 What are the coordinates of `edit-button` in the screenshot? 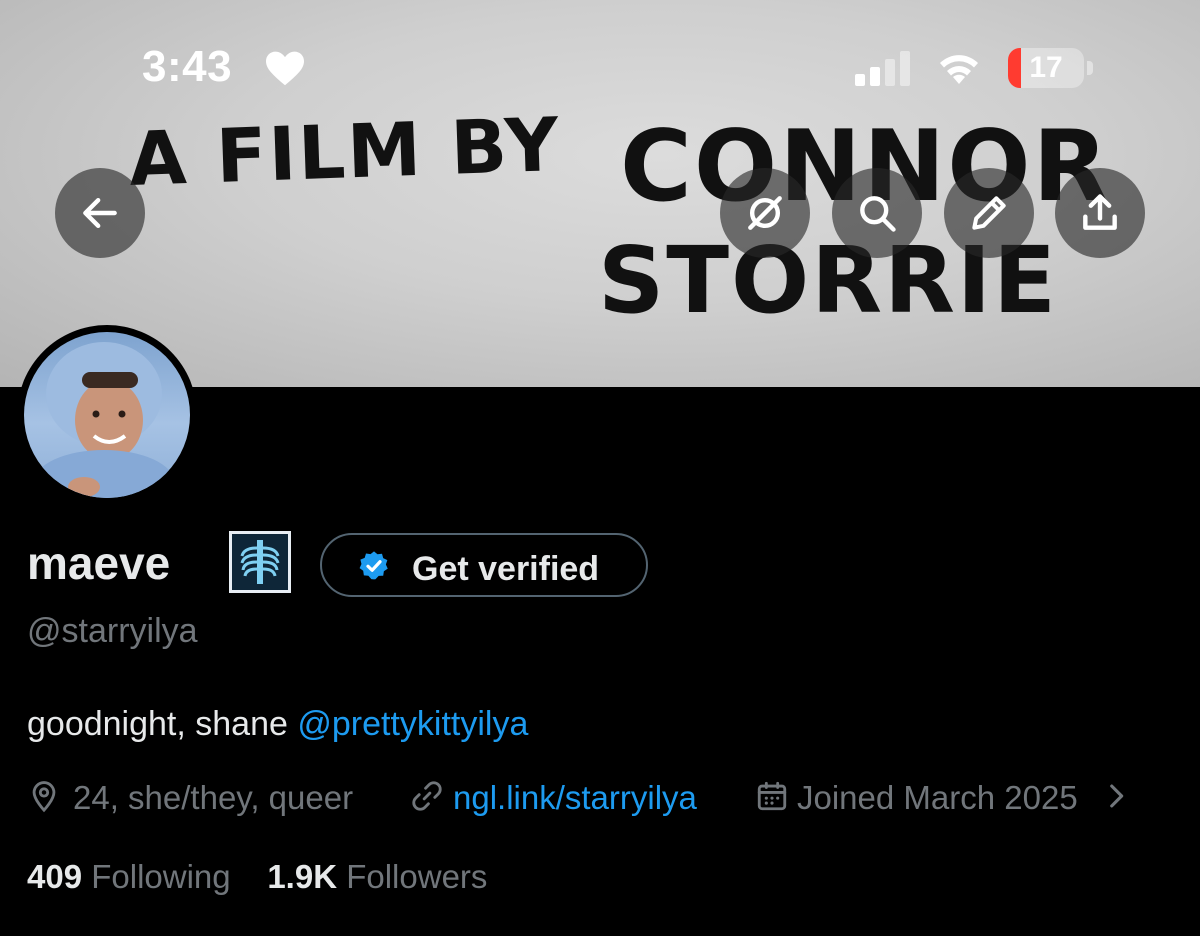 It's located at (989, 213).